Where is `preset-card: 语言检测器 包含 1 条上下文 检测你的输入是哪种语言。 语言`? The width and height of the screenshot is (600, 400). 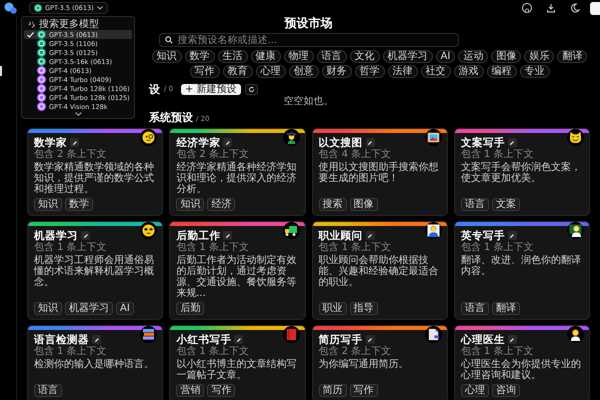
preset-card: 语言检测器 包含 1 条上下文 检测你的输入是哪种语言。 语言 is located at coordinates (95, 362).